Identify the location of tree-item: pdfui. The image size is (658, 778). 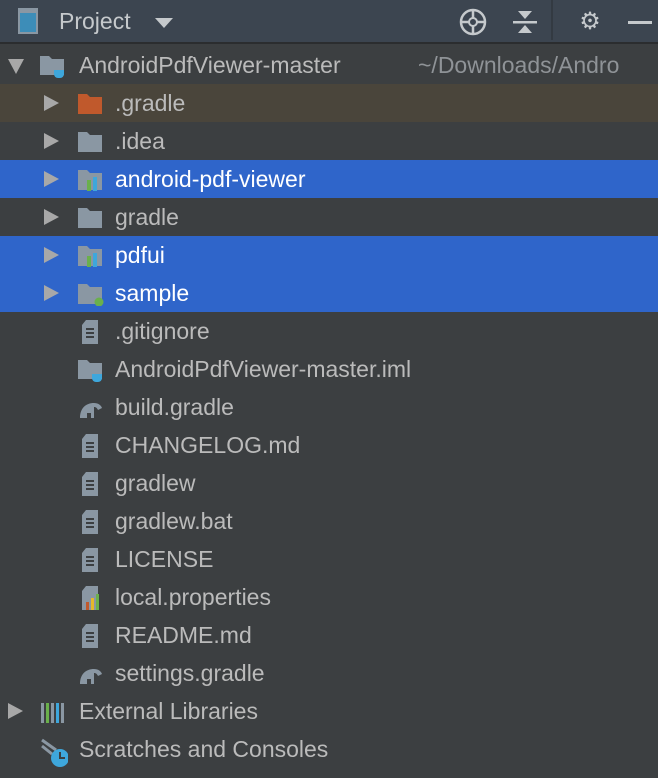
(329, 255).